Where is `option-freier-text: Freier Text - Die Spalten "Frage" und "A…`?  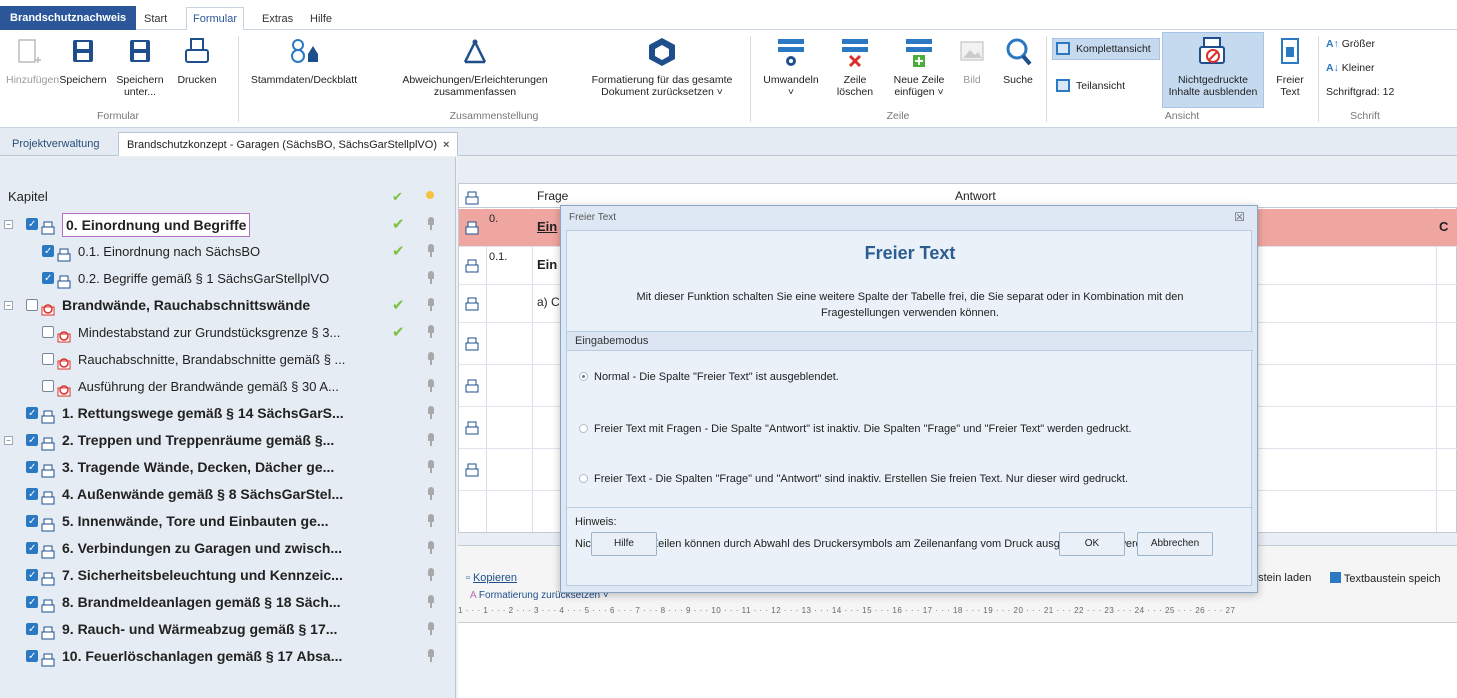
option-freier-text: Freier Text - Die Spalten "Frage" und "A… is located at coordinates (853, 479).